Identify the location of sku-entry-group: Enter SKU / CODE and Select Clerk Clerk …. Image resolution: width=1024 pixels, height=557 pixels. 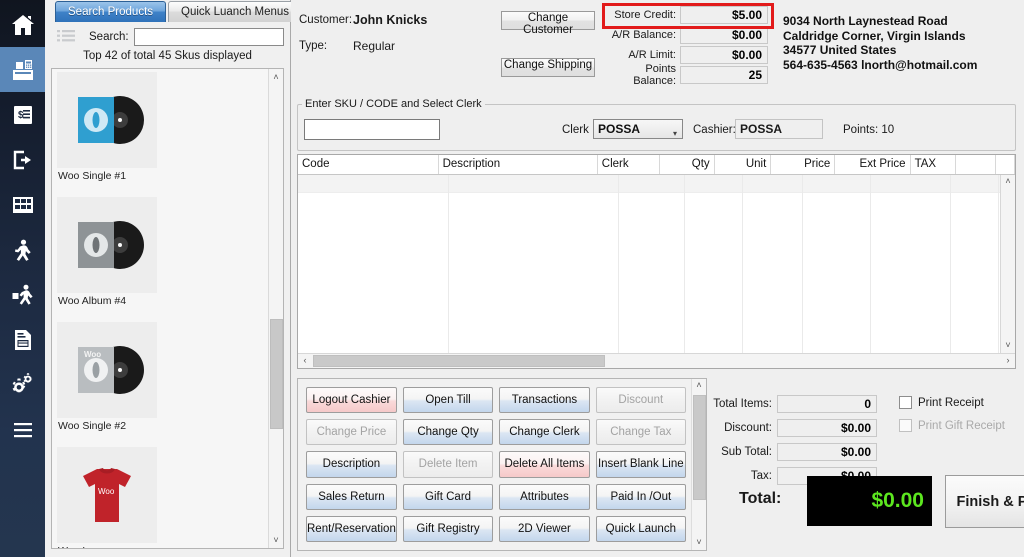
(656, 124).